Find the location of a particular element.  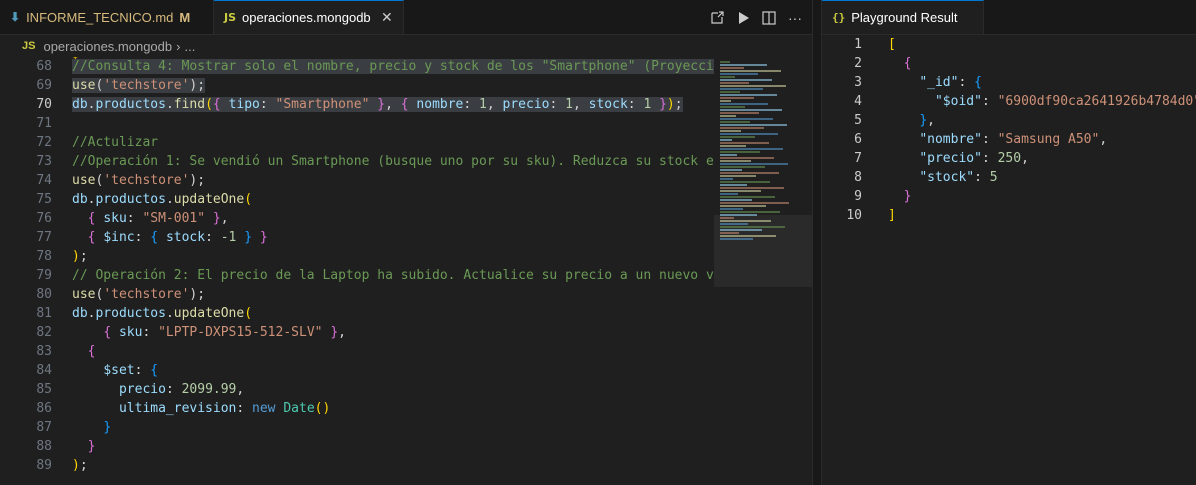

line-number: 81 is located at coordinates (44, 313).